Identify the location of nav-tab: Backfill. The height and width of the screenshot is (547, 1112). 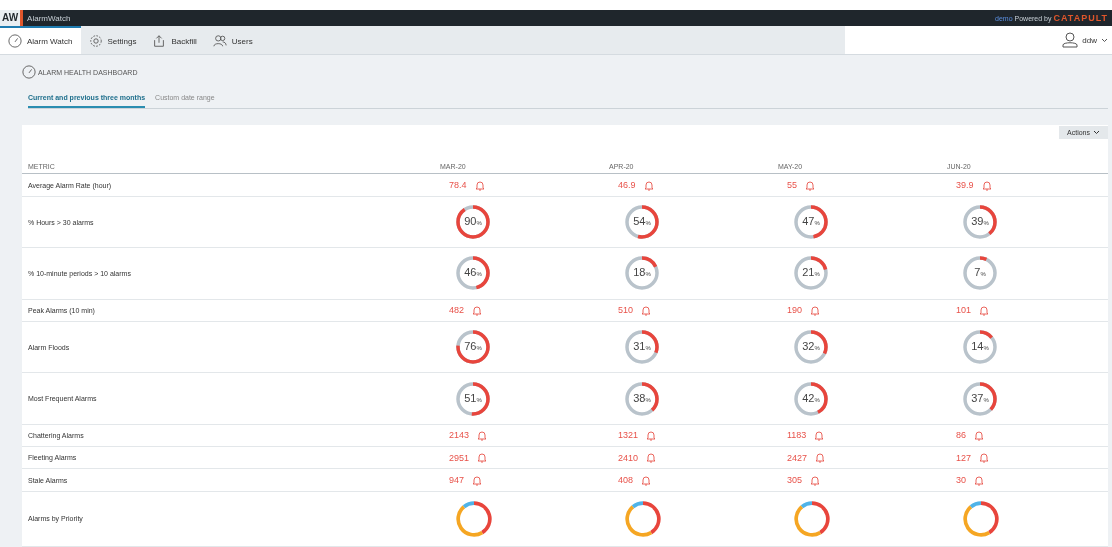
(174, 40).